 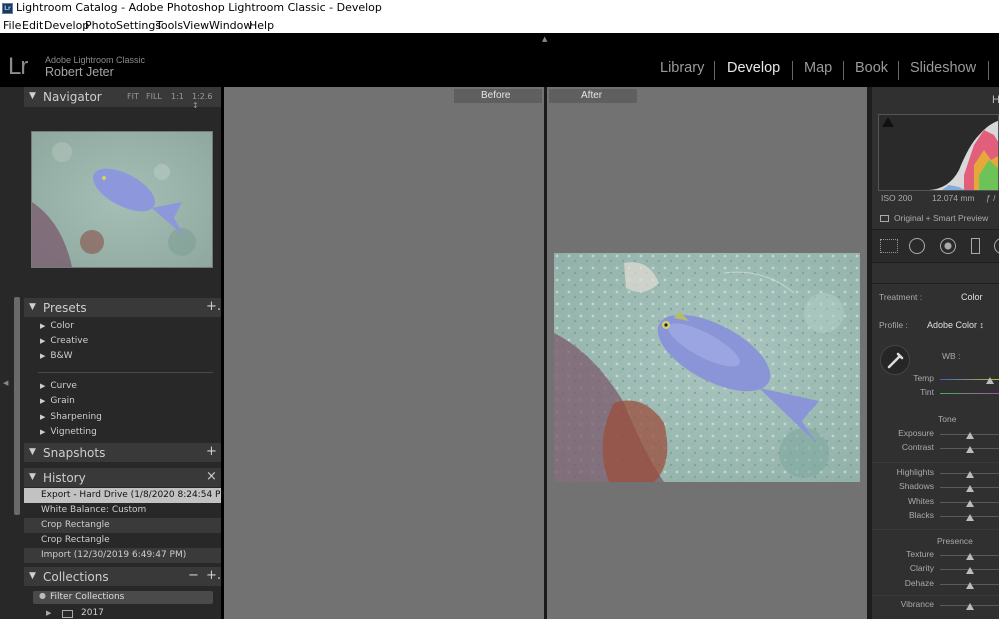 What do you see at coordinates (122, 477) in the screenshot?
I see `history-header: ▼ History ×` at bounding box center [122, 477].